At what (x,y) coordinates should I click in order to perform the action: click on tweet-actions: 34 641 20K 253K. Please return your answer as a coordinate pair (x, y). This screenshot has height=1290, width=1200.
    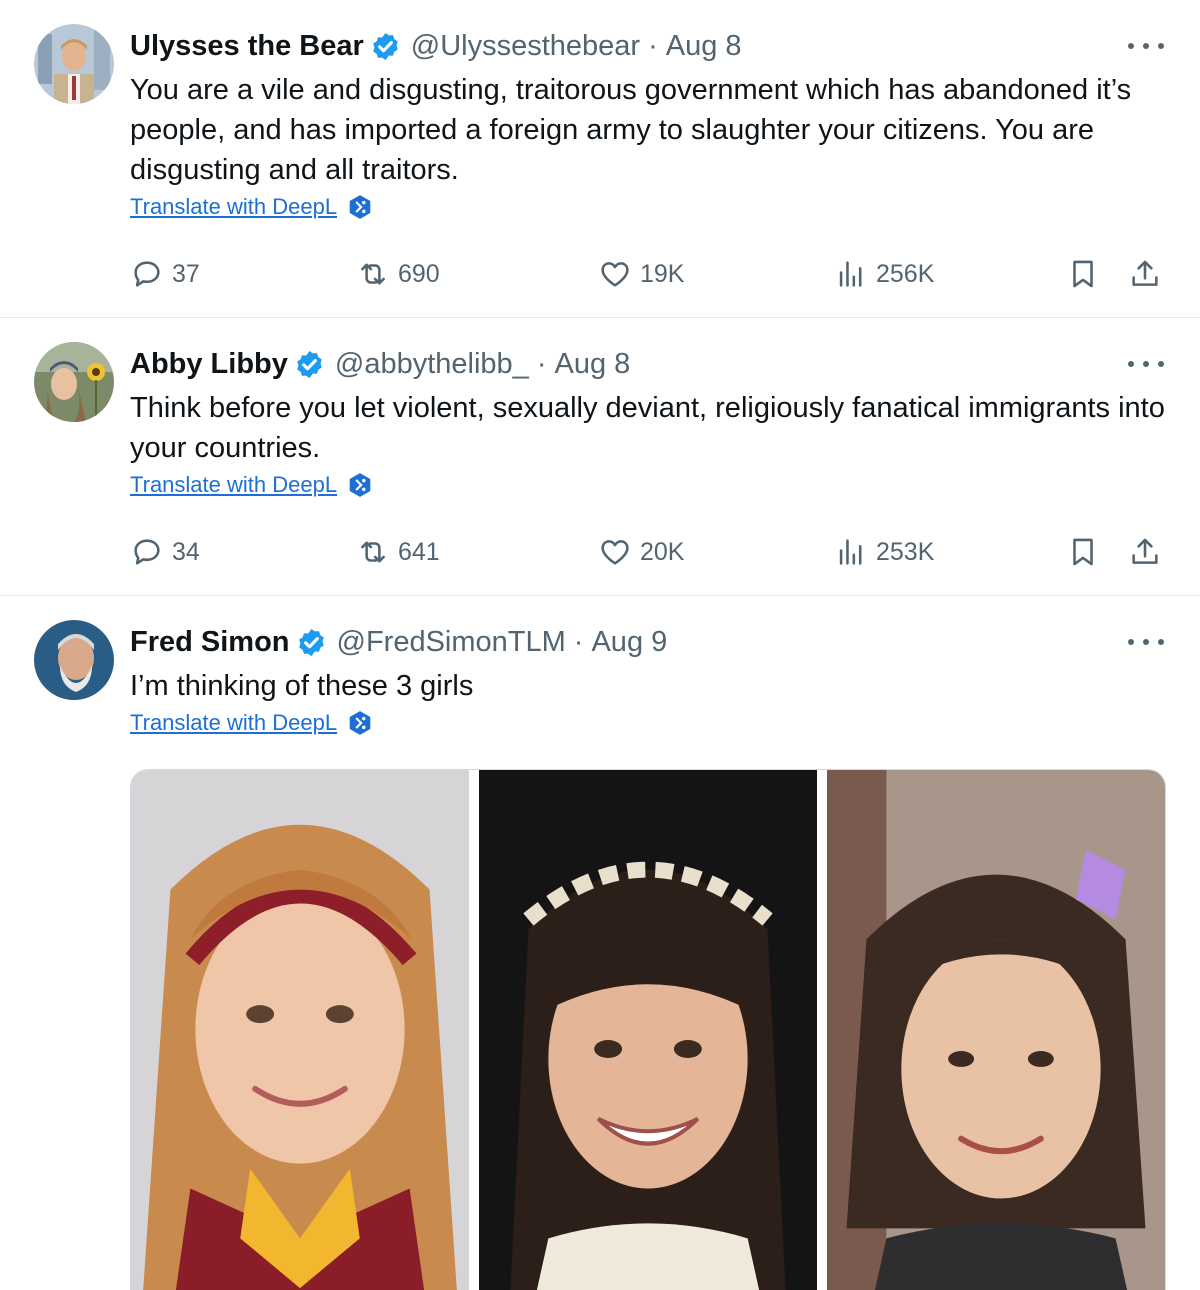
    Looking at the image, I should click on (650, 552).